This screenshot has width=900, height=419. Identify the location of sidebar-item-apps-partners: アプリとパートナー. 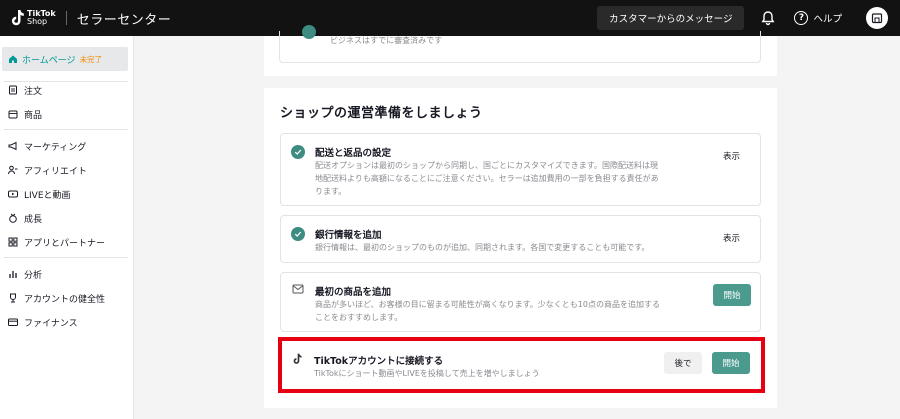
(64, 242).